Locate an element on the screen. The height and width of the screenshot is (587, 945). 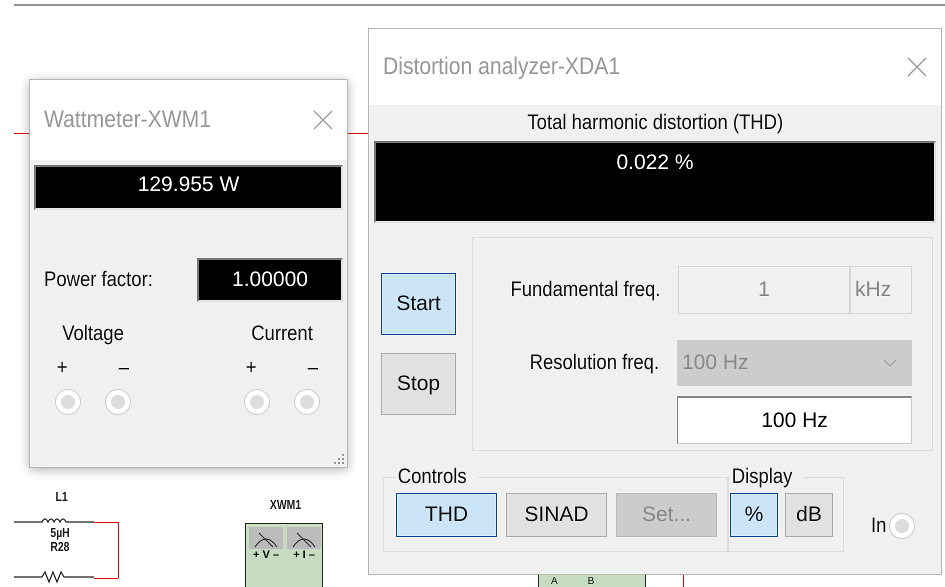
component-value: 5µH is located at coordinates (60, 532).